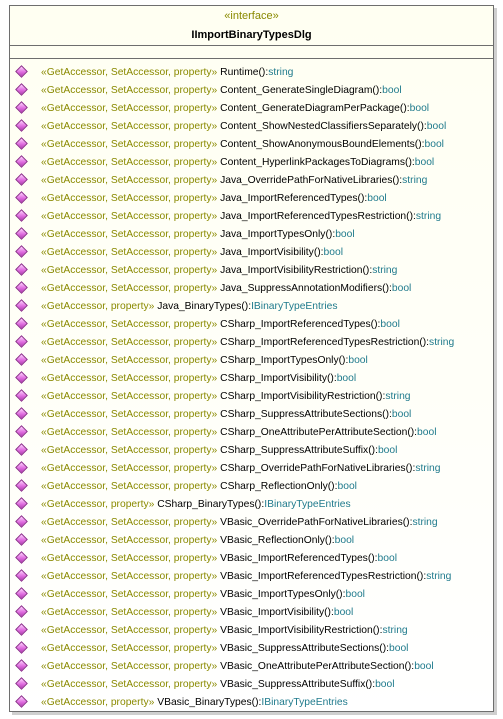 The image size is (503, 719). Describe the element at coordinates (278, 234) in the screenshot. I see `operation-name: Java_ImportTypesOnly():` at that location.